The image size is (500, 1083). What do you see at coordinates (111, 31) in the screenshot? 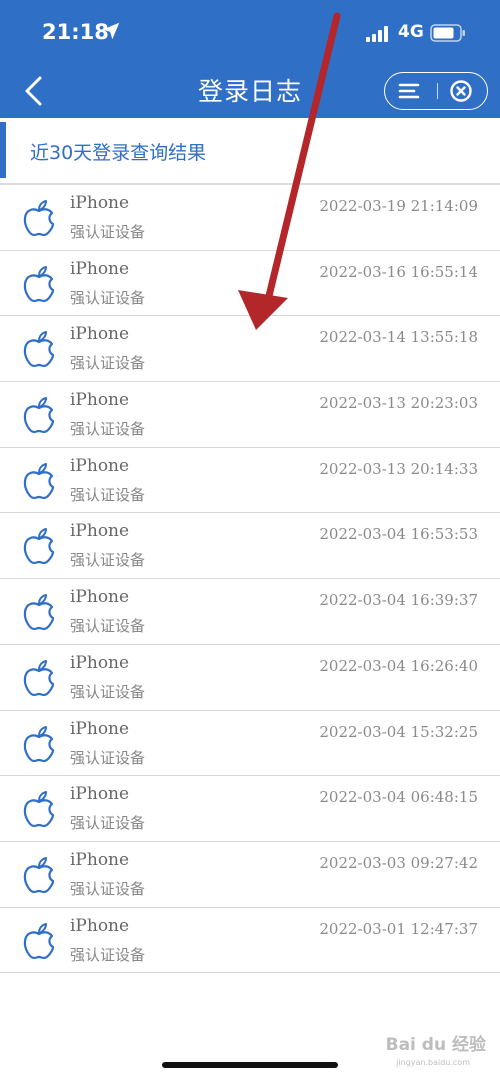
I see `location-arrow-icon` at bounding box center [111, 31].